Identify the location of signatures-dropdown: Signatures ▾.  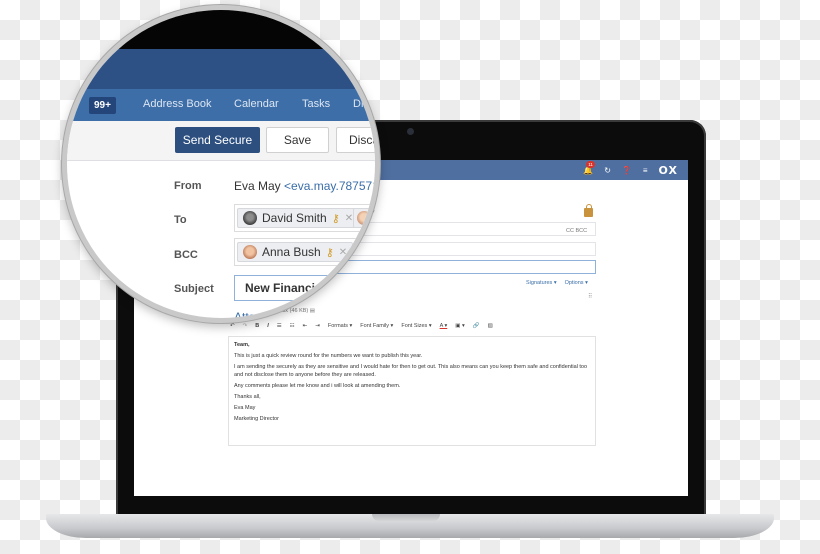
(541, 283).